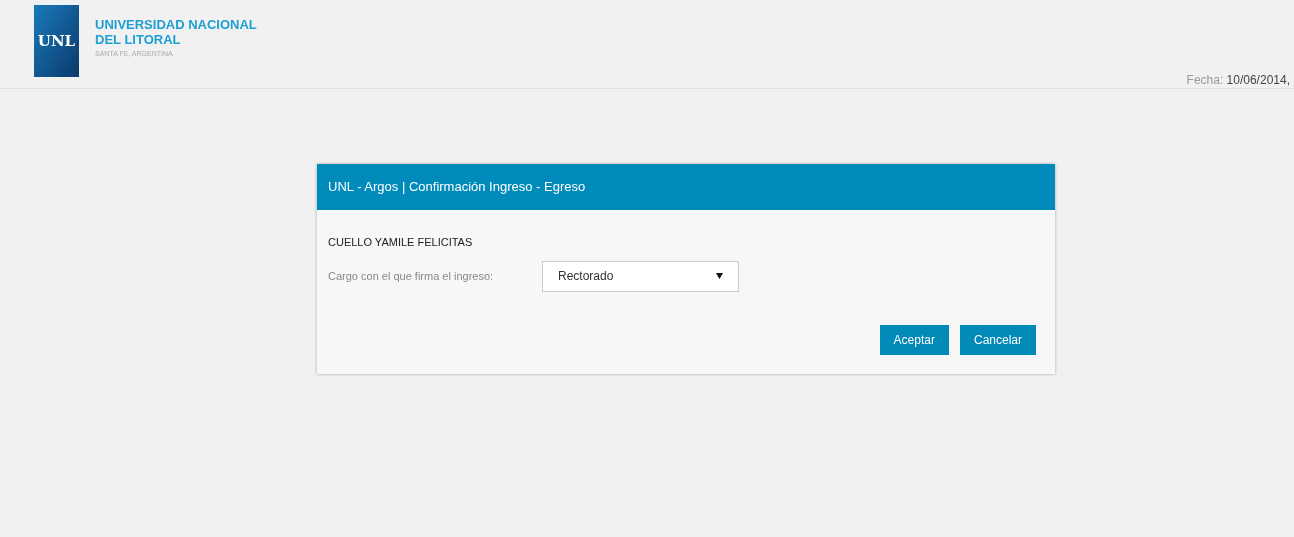 The image size is (1294, 537). What do you see at coordinates (401, 242) in the screenshot?
I see `person-name: CUELLO YAMILE FELICITAS` at bounding box center [401, 242].